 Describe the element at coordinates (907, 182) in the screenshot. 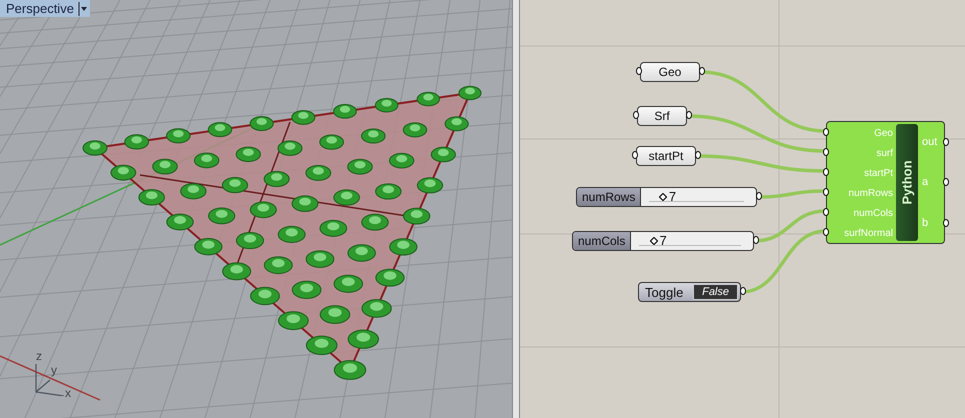

I see `component-title: Python` at that location.